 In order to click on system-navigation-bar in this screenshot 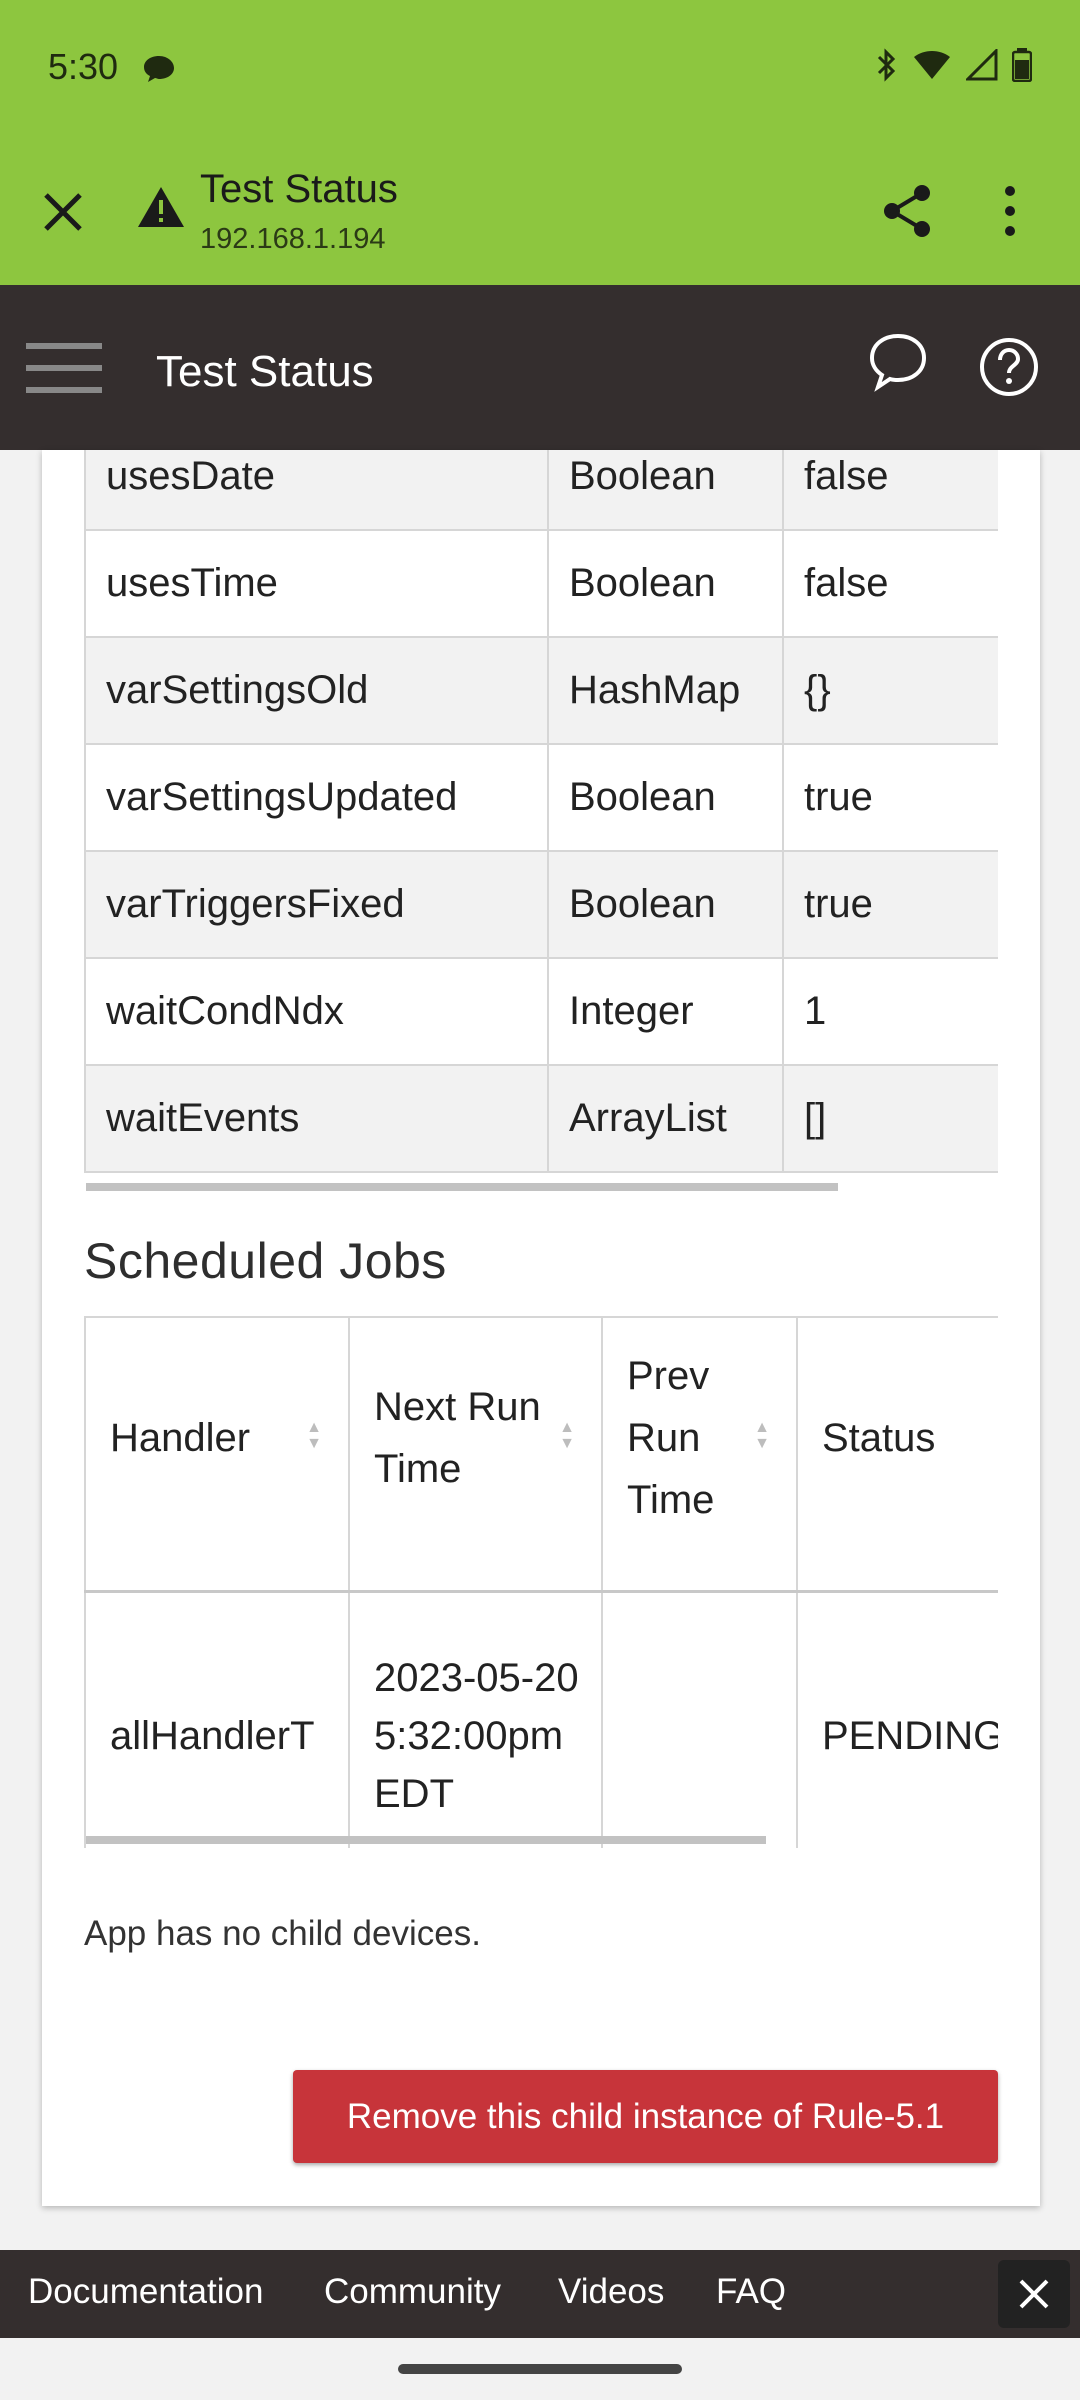, I will do `click(540, 2369)`.